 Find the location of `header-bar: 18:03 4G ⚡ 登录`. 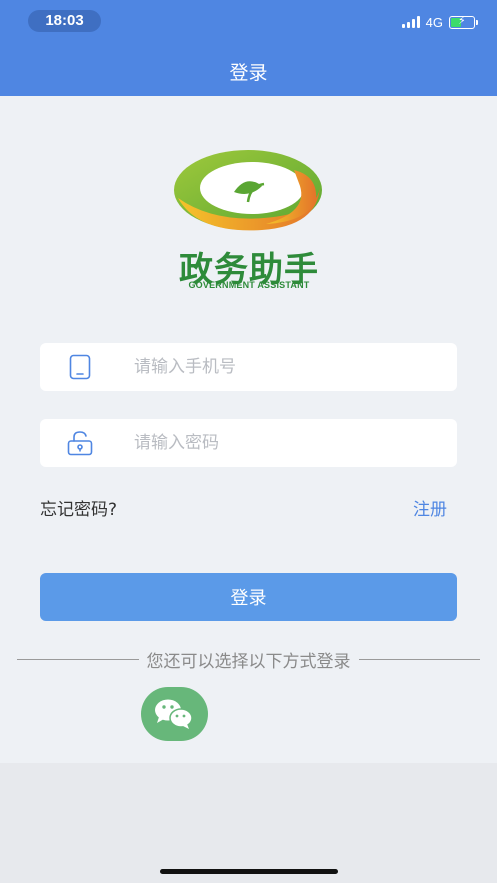

header-bar: 18:03 4G ⚡ 登录 is located at coordinates (248, 48).